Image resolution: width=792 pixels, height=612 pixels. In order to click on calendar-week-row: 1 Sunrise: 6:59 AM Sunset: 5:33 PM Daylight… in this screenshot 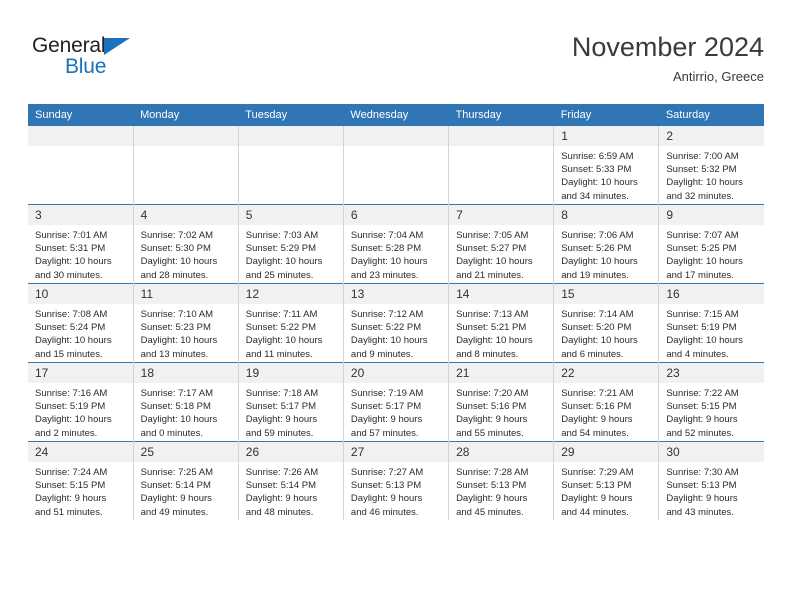, I will do `click(396, 165)`.